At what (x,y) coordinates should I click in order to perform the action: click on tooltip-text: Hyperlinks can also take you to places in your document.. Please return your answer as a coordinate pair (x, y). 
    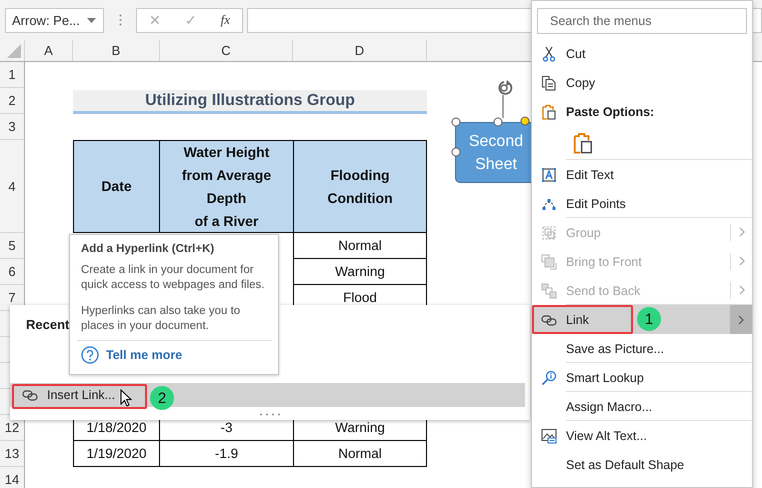
    Looking at the image, I should click on (161, 319).